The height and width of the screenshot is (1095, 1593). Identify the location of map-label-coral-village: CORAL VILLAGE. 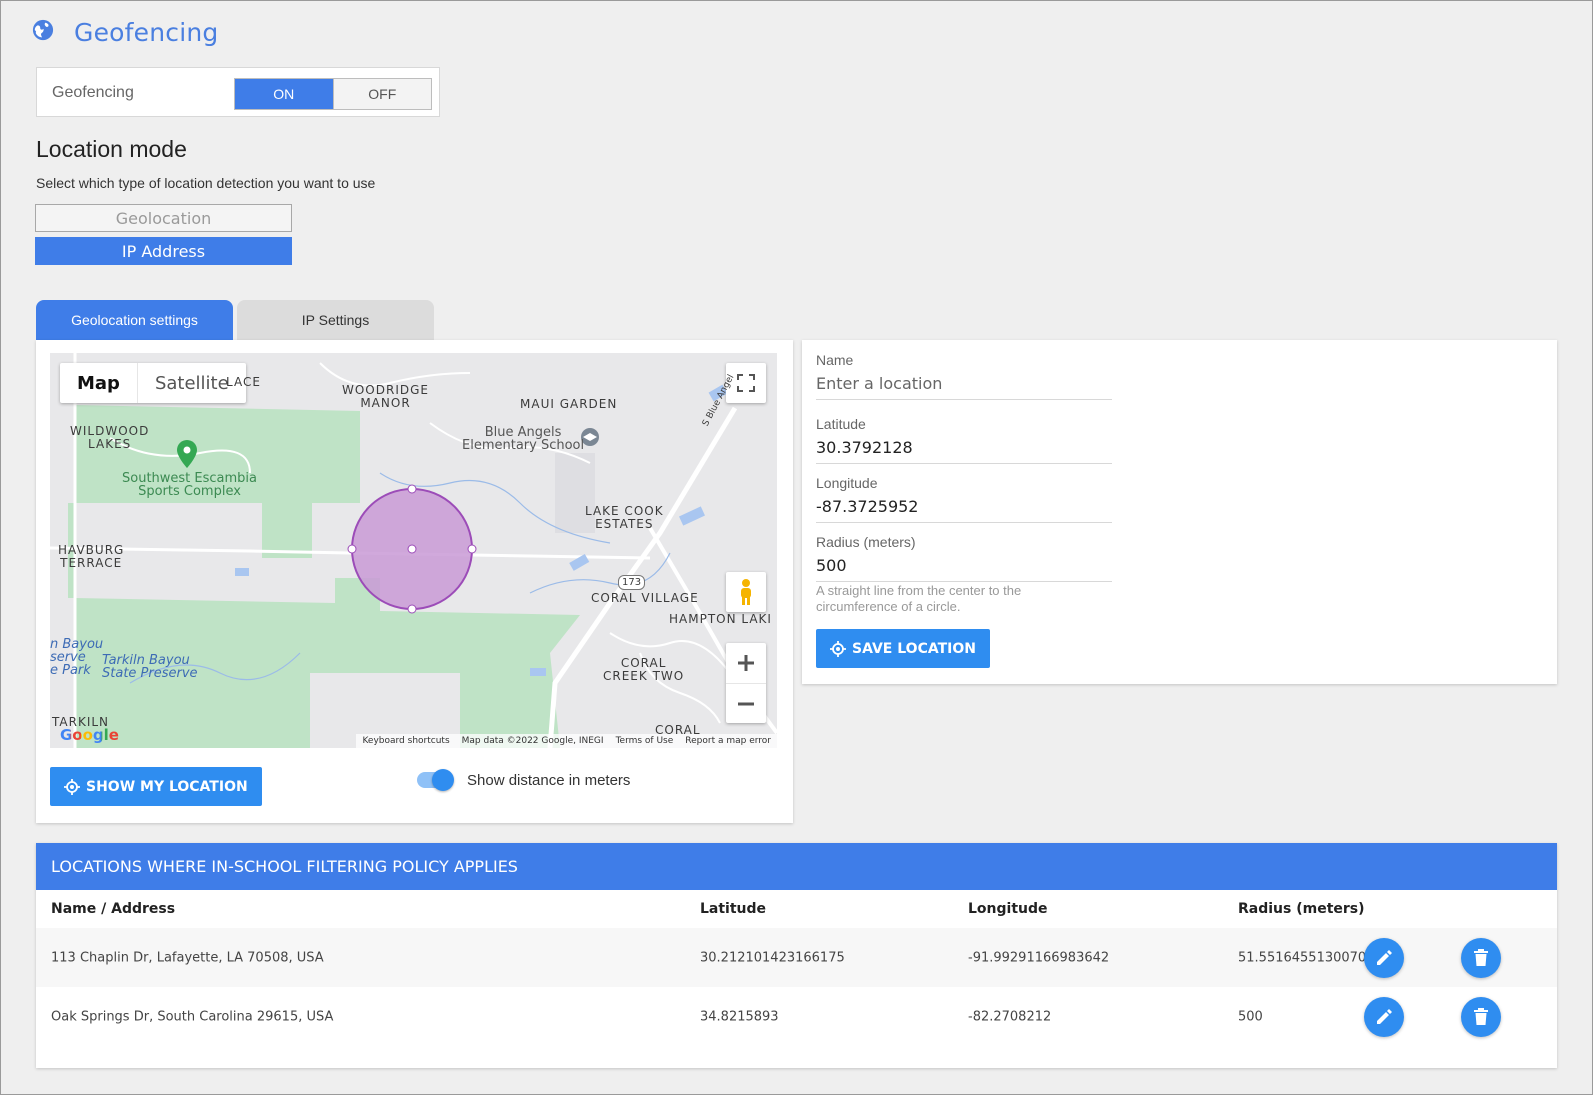
(645, 598).